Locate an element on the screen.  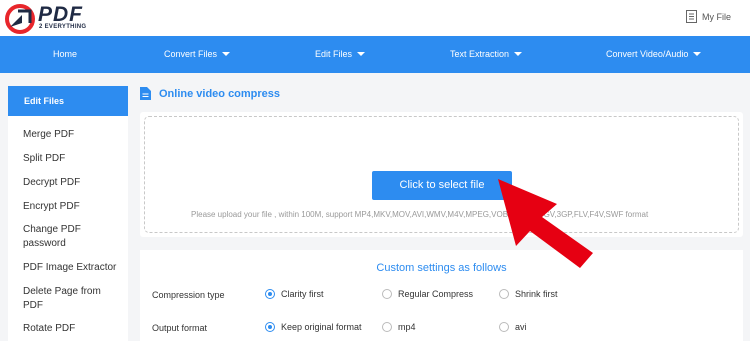
logo-subtext: 2 EVERYTHING is located at coordinates (63, 27).